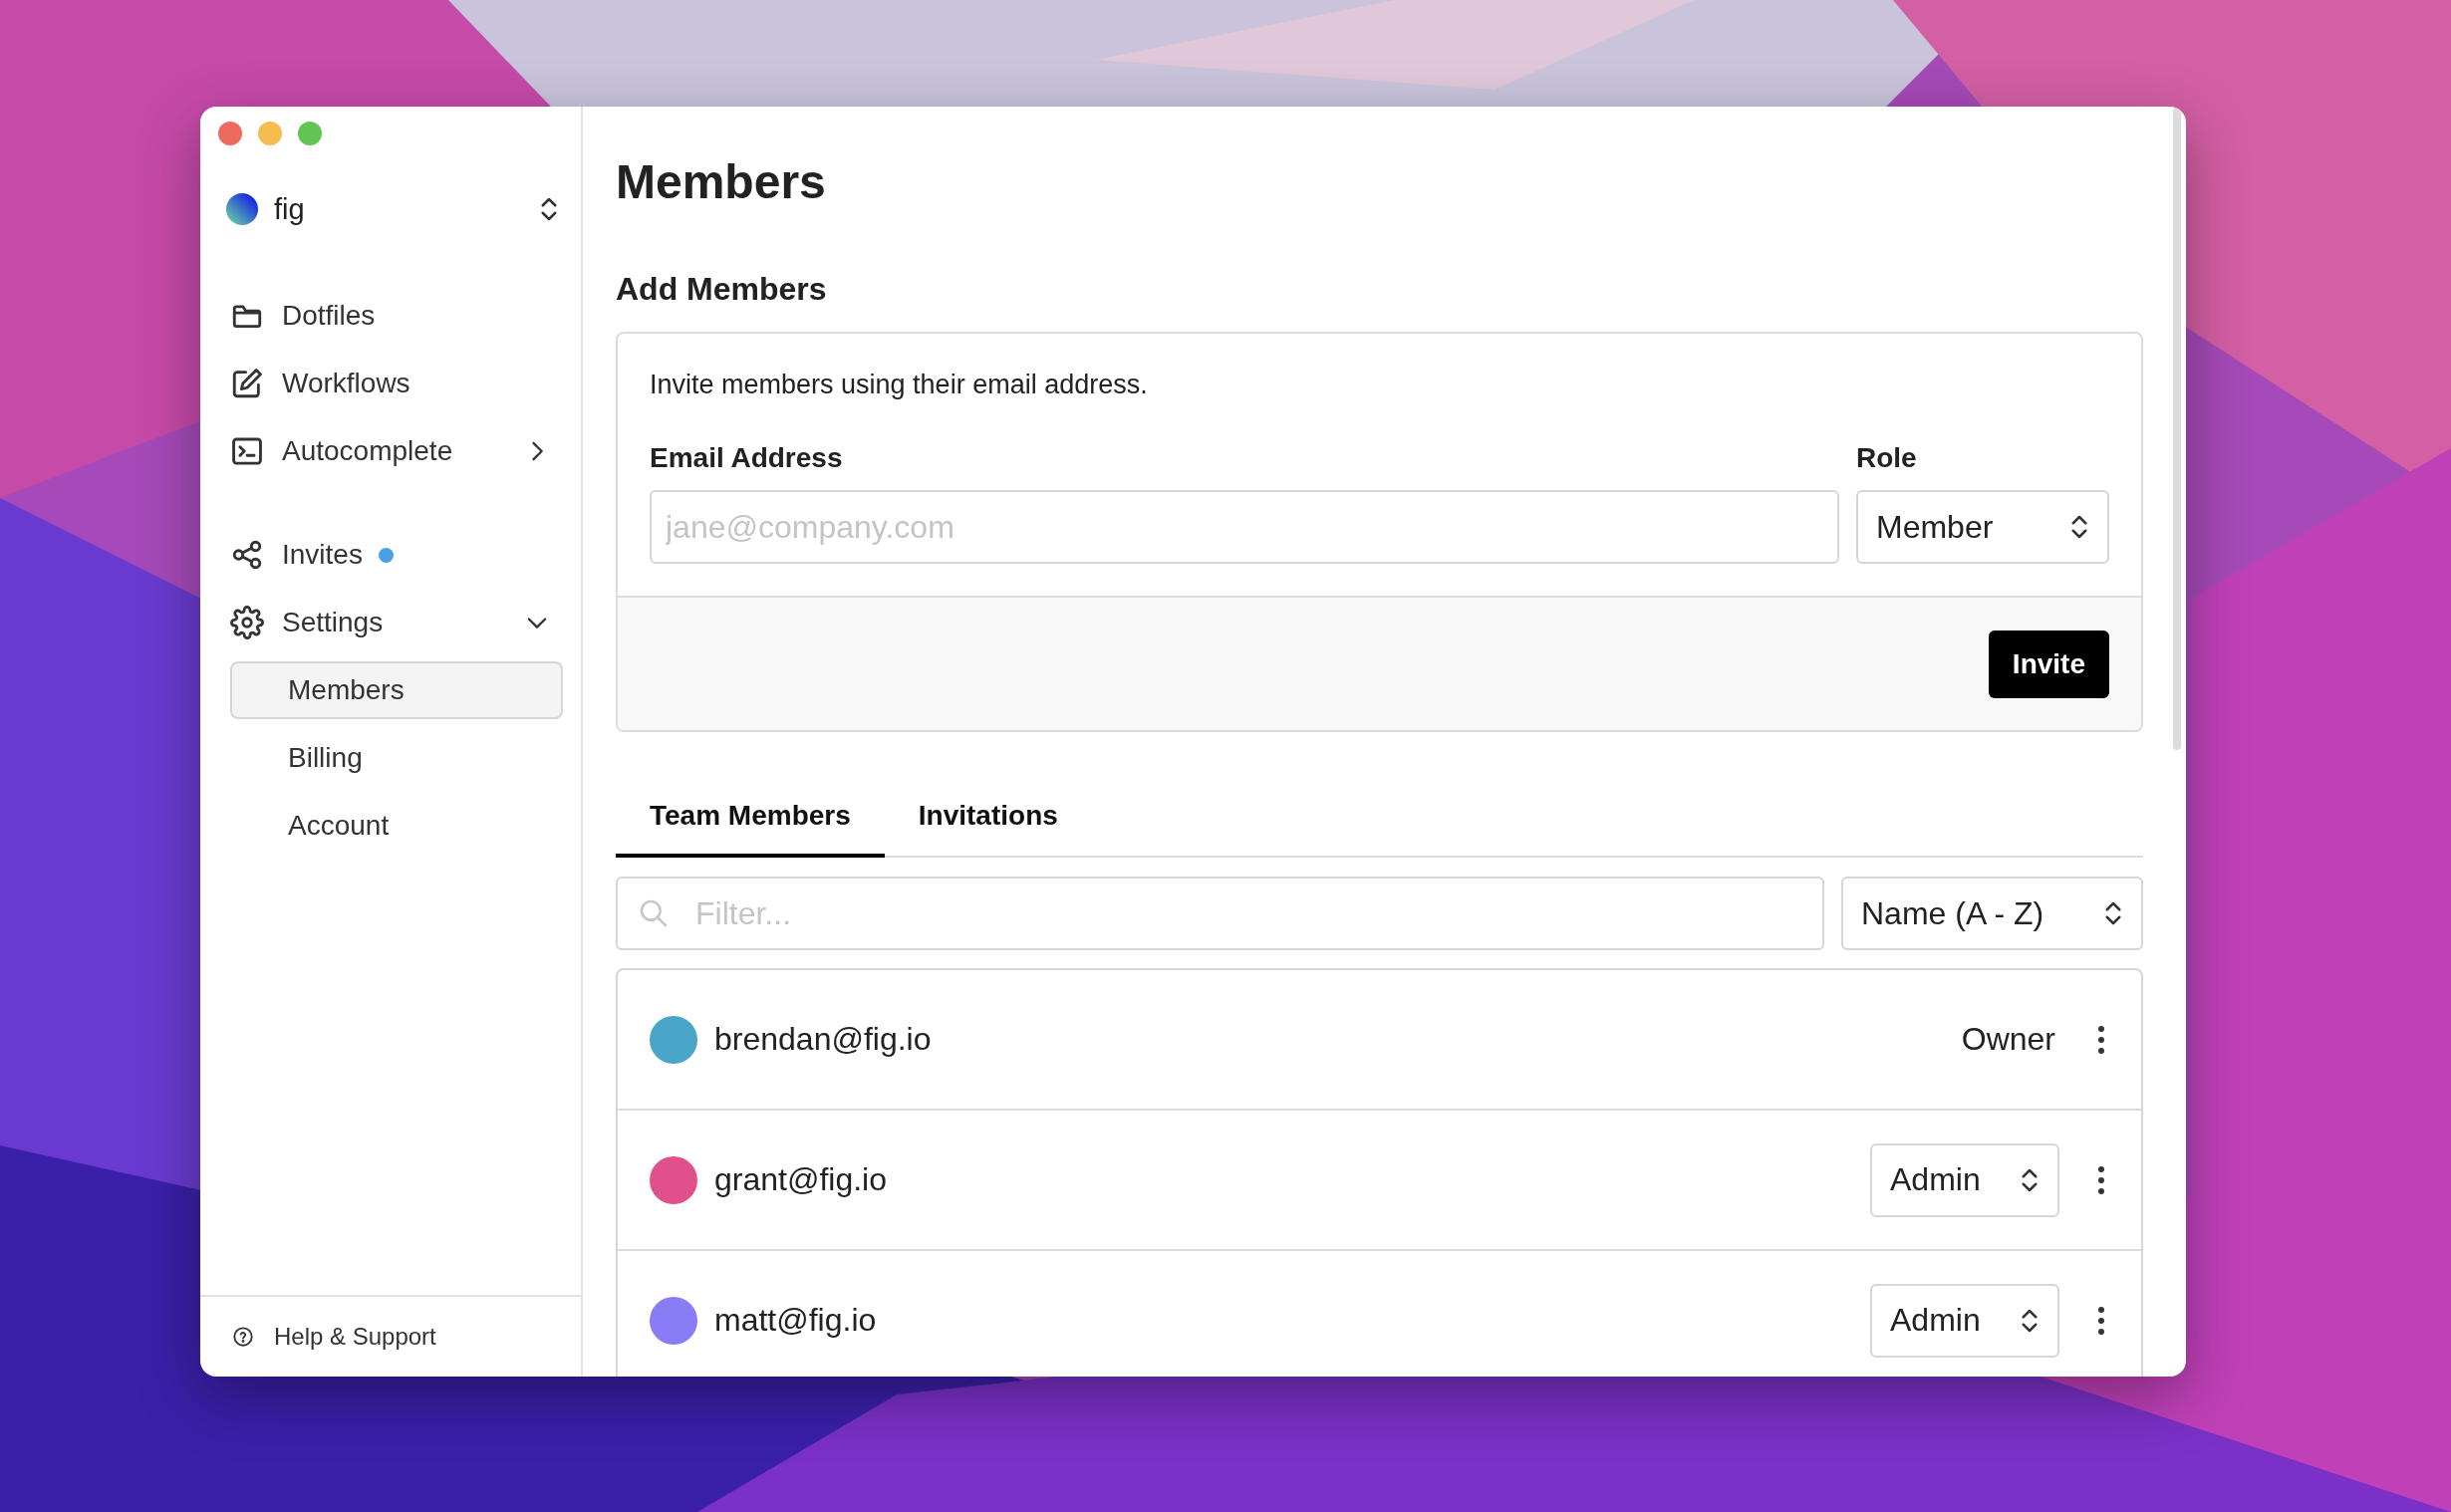 The height and width of the screenshot is (1512, 2451). Describe the element at coordinates (329, 316) in the screenshot. I see `sidebar-item-label: Dotfiles` at that location.